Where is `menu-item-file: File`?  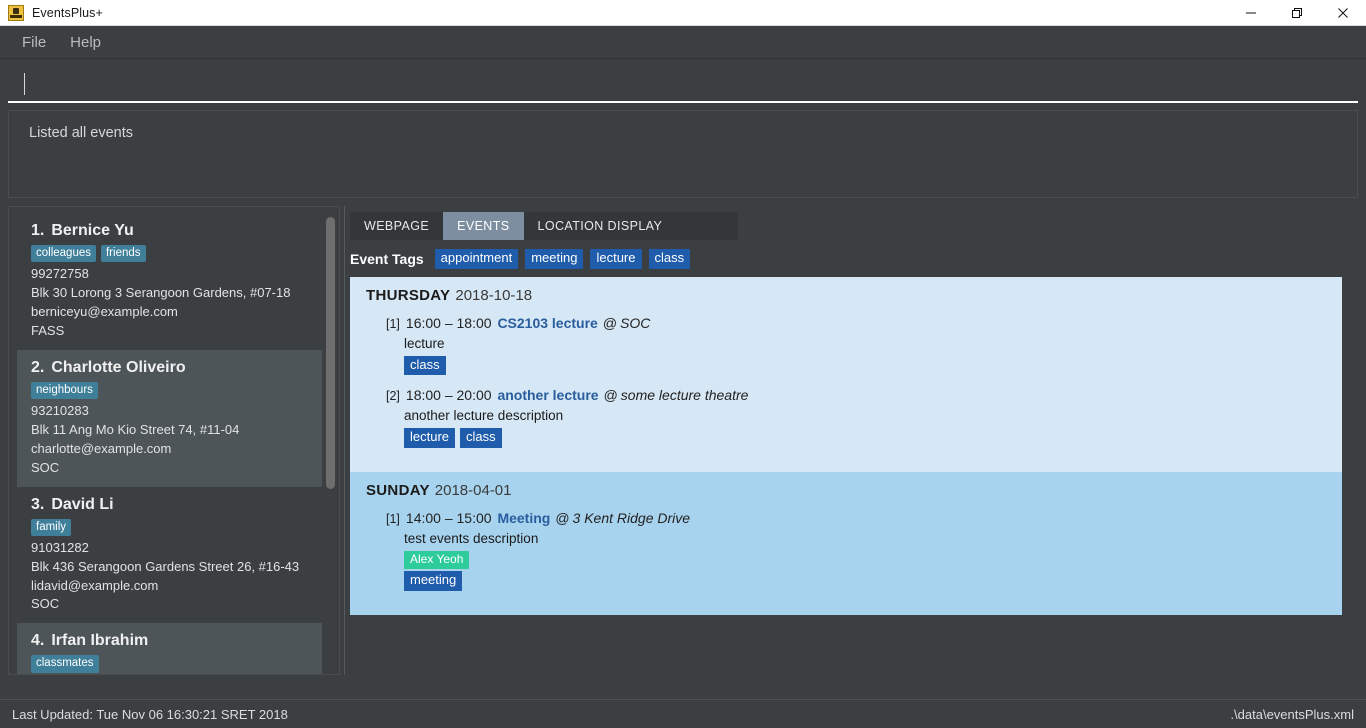
menu-item-file: File is located at coordinates (34, 42).